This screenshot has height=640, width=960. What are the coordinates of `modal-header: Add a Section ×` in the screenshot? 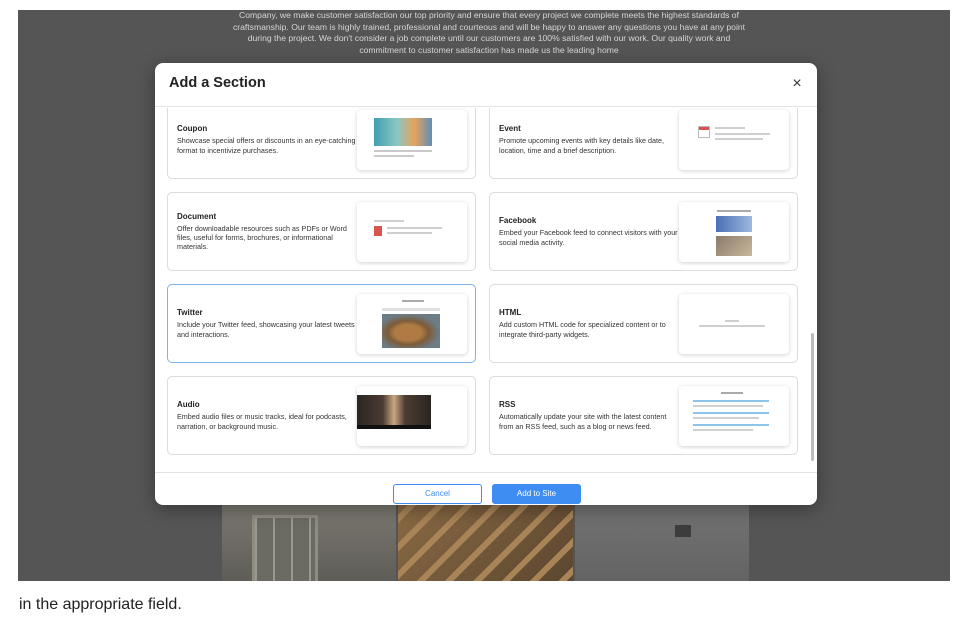 It's located at (486, 85).